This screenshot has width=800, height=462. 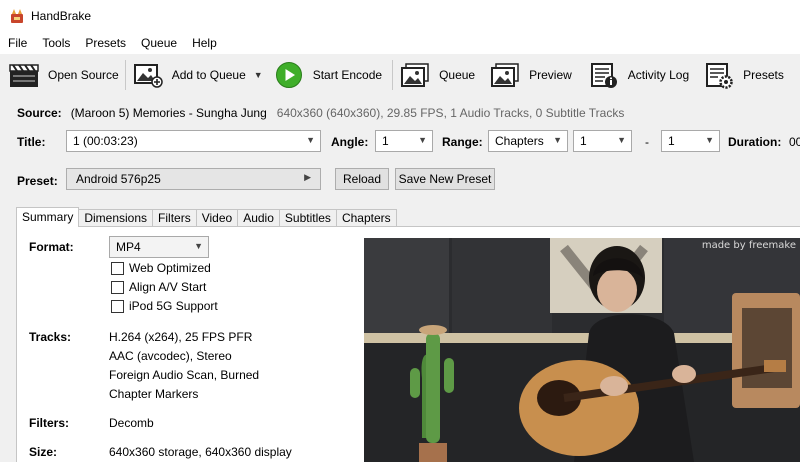 What do you see at coordinates (17, 16) in the screenshot?
I see `handbrake-logo-icon` at bounding box center [17, 16].